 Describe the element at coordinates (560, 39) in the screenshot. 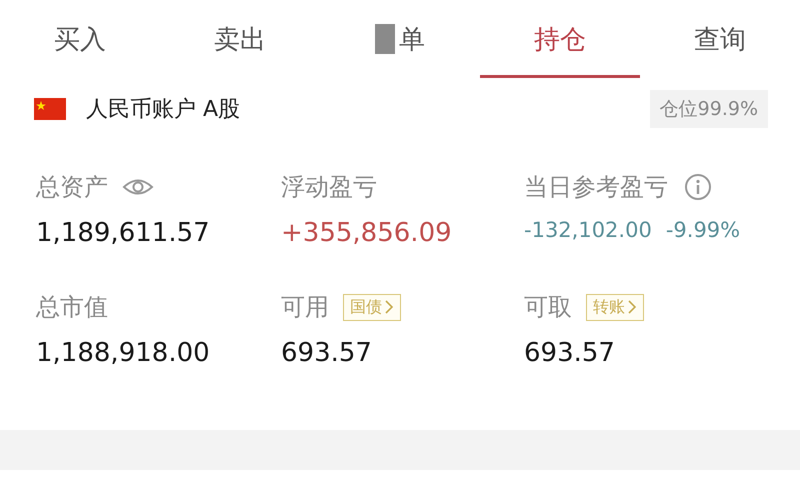

I see `tab: 持仓` at that location.